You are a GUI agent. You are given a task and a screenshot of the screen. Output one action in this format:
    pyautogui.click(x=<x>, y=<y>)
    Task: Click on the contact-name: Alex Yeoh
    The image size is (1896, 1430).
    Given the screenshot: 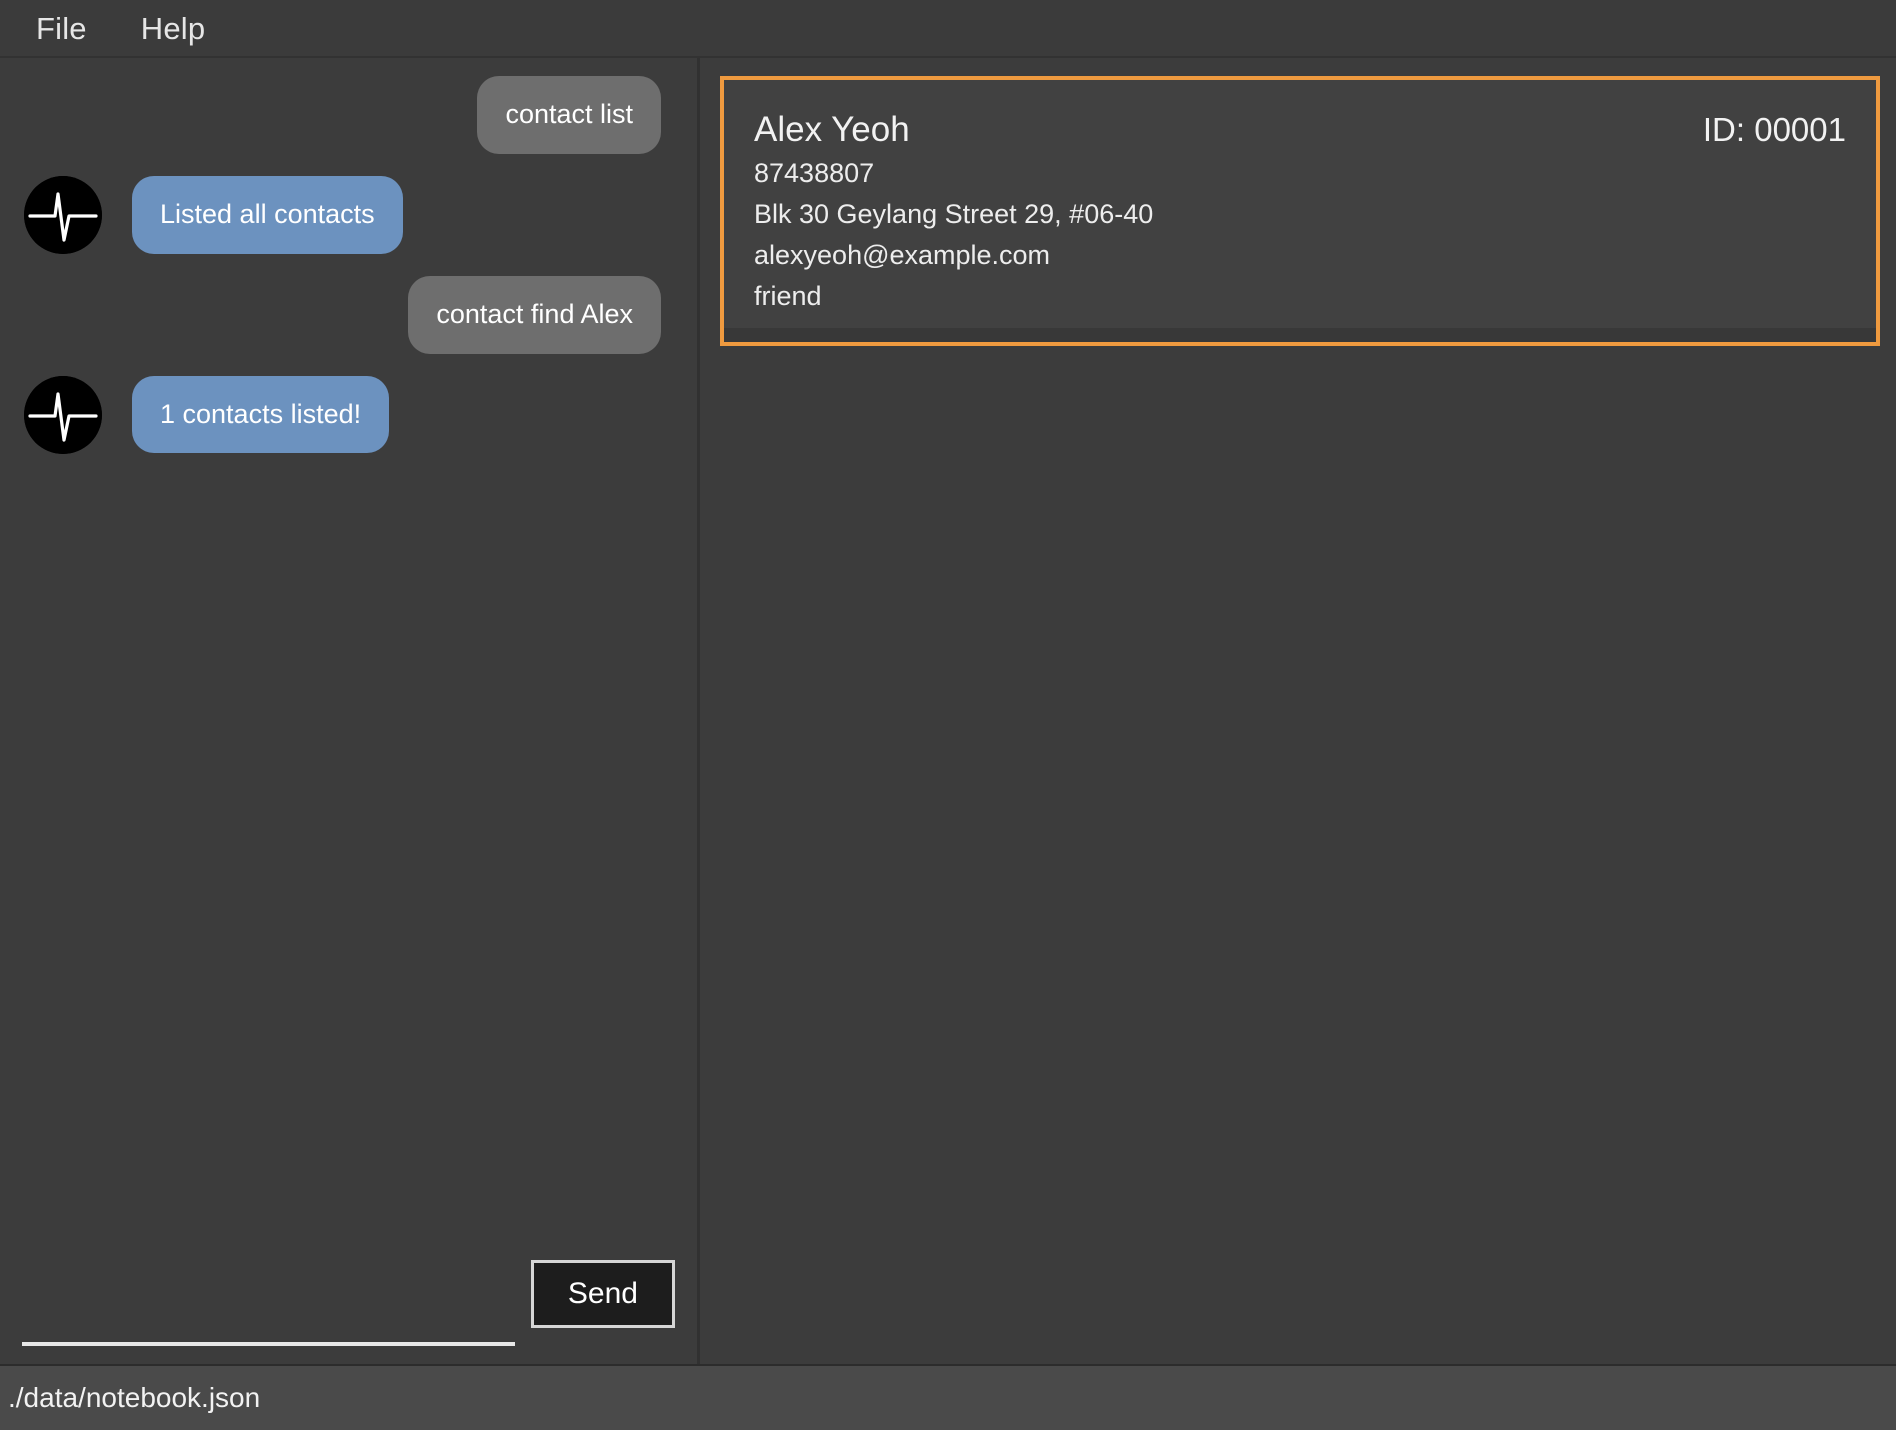 What is the action you would take?
    pyautogui.click(x=832, y=129)
    